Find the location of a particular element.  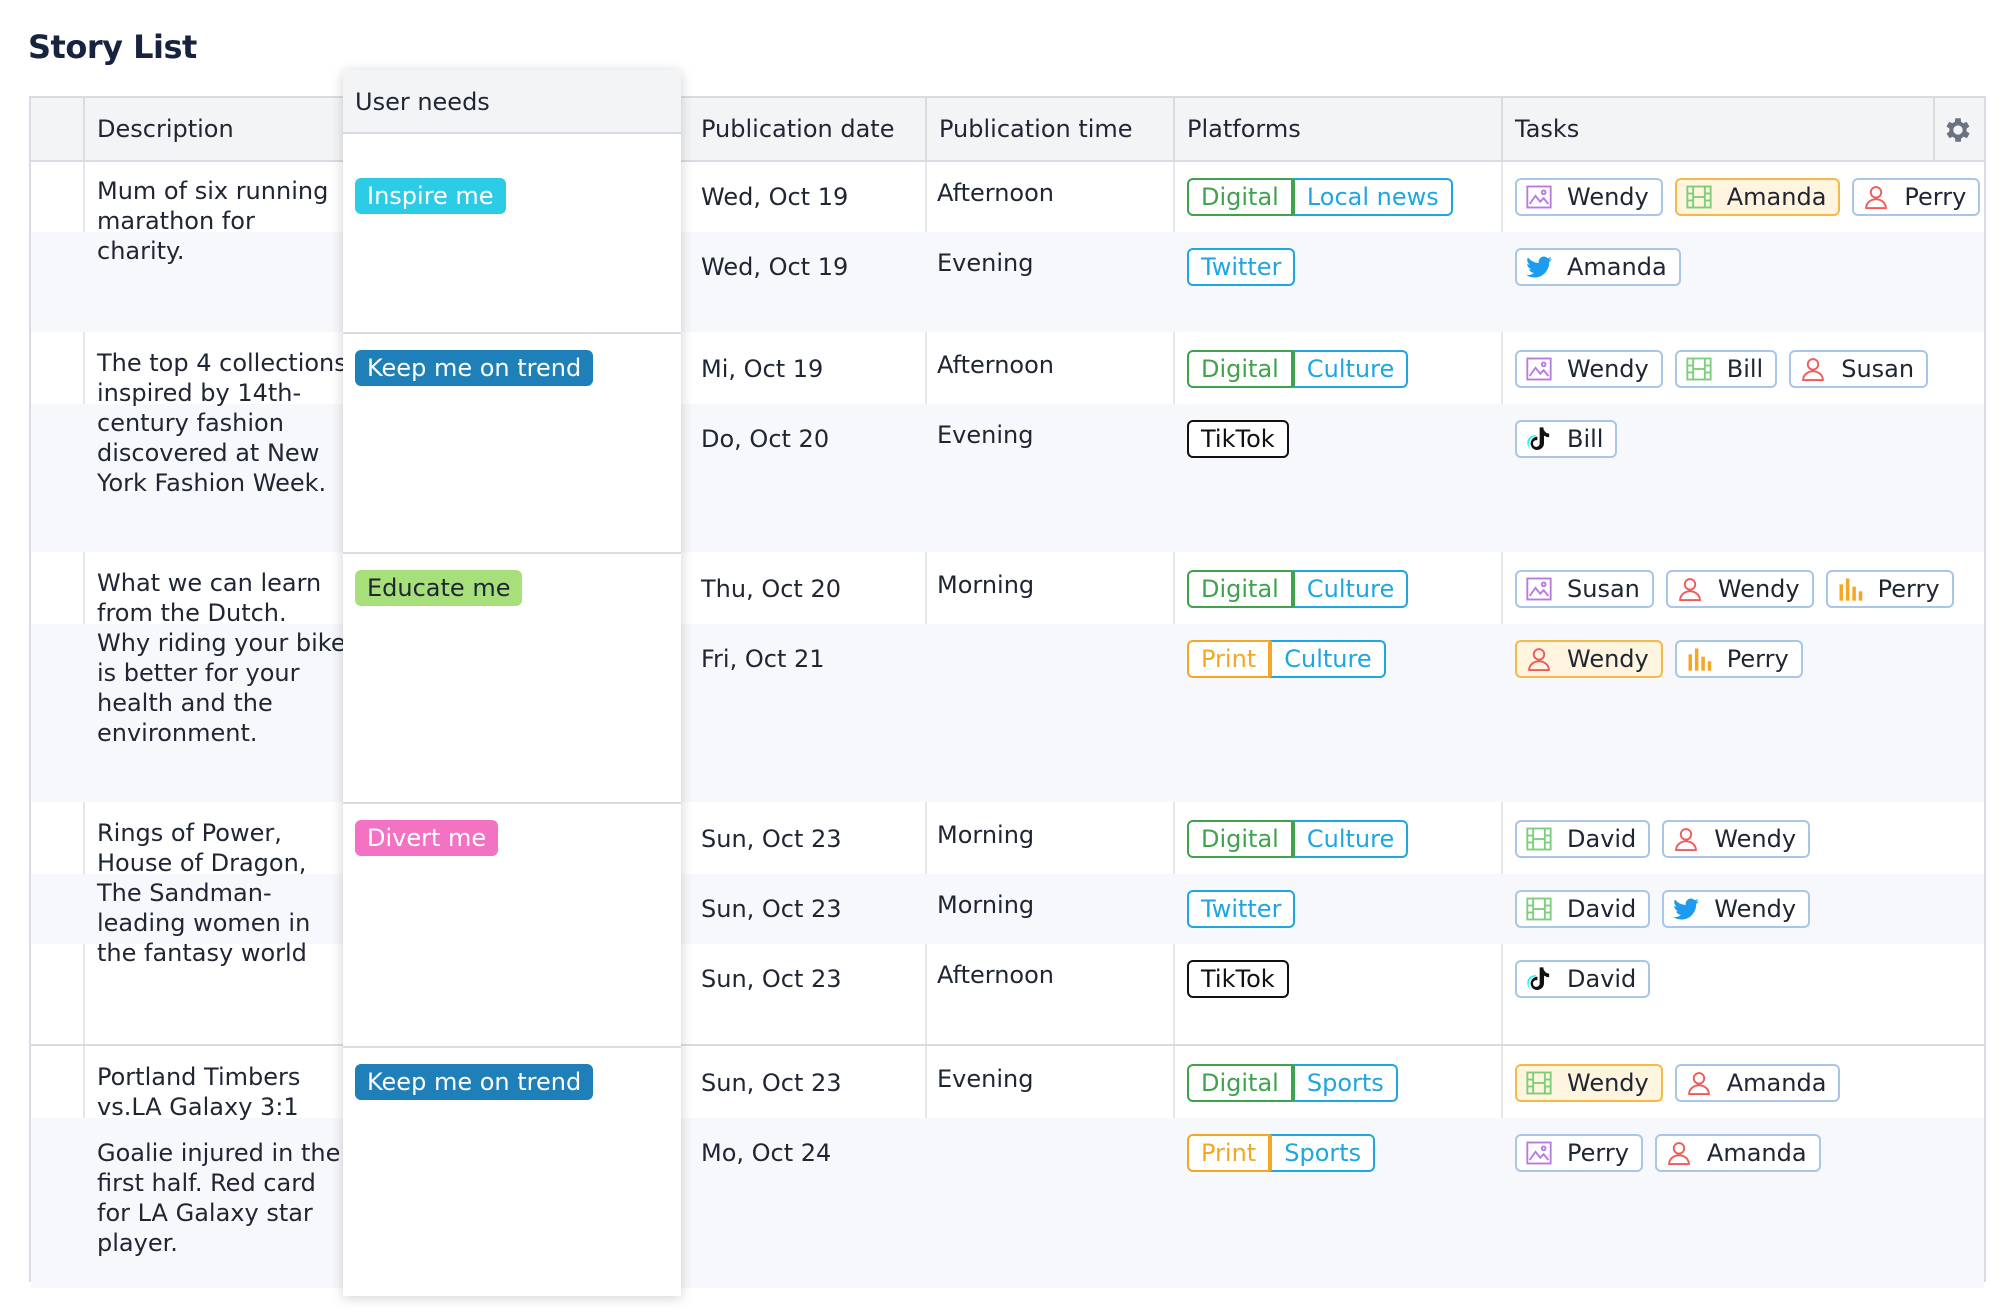

column-header-publication-date: Publication date is located at coordinates (791, 129).